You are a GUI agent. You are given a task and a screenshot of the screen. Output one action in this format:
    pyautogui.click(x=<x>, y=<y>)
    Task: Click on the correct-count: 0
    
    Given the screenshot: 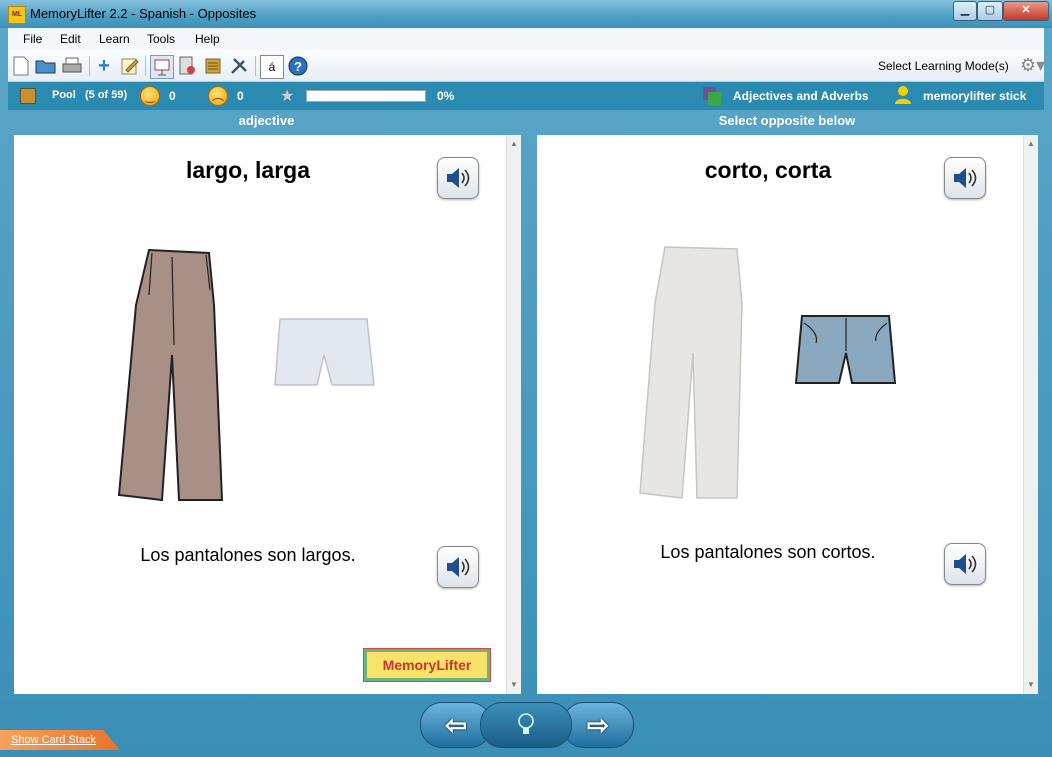 What is the action you would take?
    pyautogui.click(x=172, y=96)
    